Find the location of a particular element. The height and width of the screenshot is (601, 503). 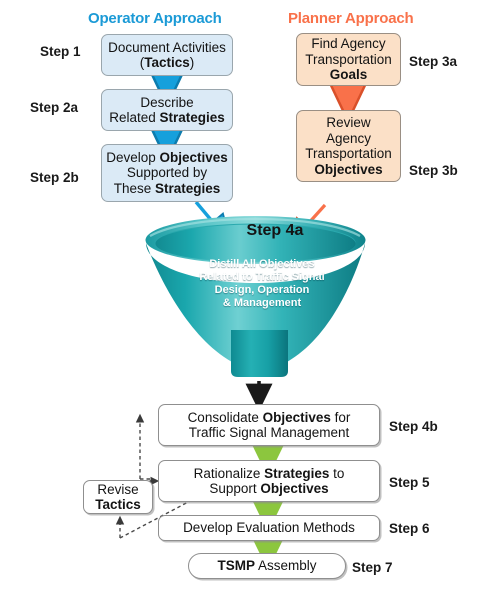

step-label-6: Step 6 is located at coordinates (409, 528).